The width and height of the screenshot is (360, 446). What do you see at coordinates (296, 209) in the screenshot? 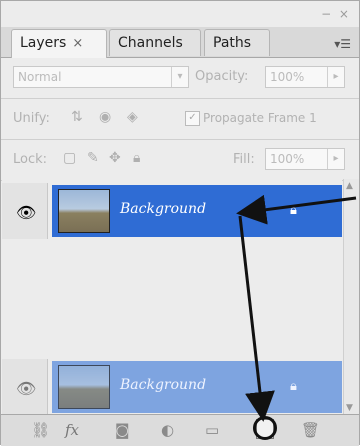
I see `arrow-to-layer` at bounding box center [296, 209].